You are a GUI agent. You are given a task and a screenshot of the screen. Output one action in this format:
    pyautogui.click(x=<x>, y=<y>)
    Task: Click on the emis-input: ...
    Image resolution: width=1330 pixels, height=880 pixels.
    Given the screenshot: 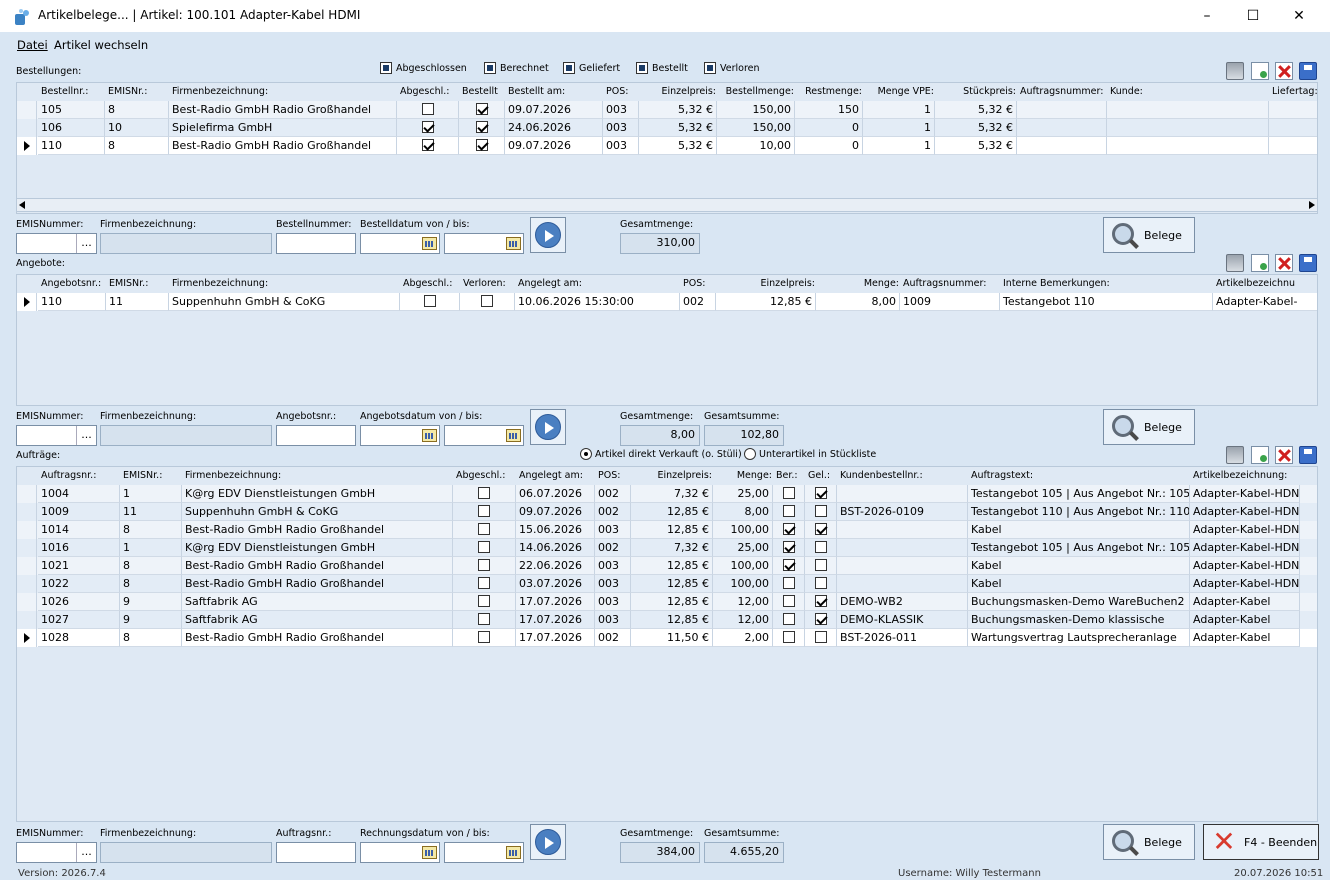 What is the action you would take?
    pyautogui.click(x=56, y=435)
    